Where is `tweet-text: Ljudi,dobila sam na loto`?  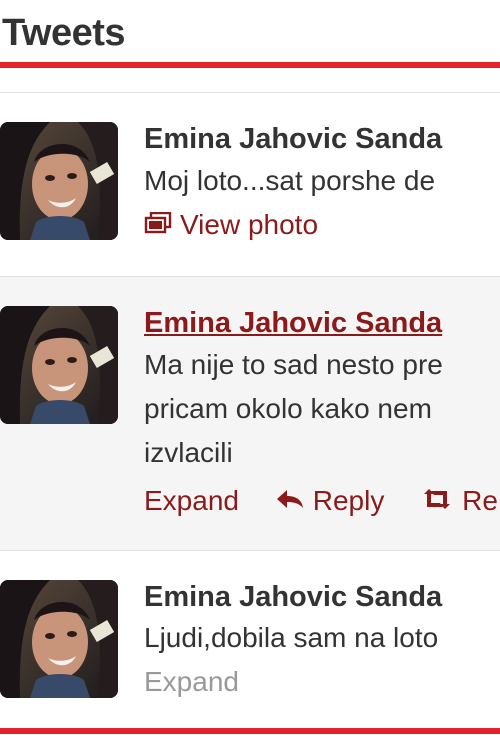
tweet-text: Ljudi,dobila sam na loto is located at coordinates (322, 638).